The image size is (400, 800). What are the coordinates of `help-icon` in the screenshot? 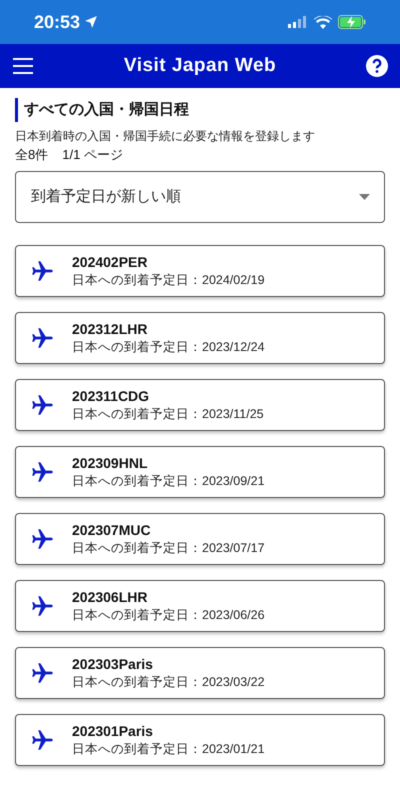 It's located at (377, 66).